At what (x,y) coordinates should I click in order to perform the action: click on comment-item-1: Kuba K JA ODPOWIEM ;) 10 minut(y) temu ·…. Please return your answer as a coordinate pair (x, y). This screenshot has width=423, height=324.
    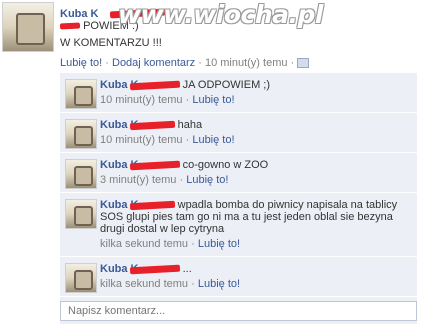
    Looking at the image, I should click on (238, 93).